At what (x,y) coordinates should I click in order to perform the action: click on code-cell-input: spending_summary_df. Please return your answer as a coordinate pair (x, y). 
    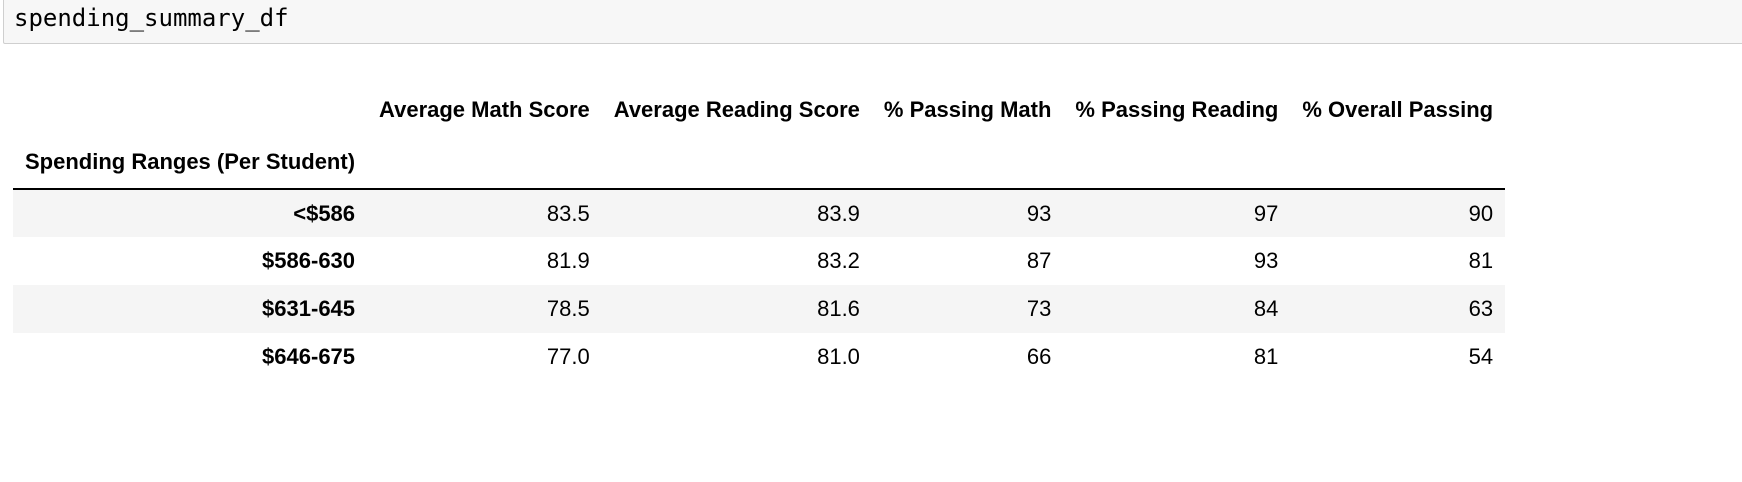
    Looking at the image, I should click on (872, 22).